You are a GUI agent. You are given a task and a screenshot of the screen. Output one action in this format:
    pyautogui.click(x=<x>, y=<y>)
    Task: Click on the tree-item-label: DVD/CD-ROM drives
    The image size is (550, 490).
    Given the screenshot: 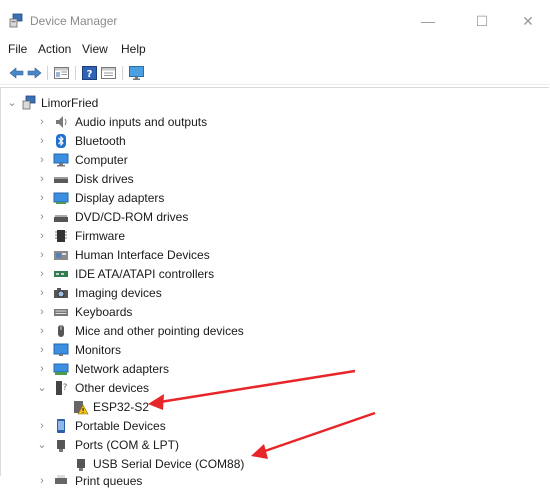 What is the action you would take?
    pyautogui.click(x=132, y=217)
    